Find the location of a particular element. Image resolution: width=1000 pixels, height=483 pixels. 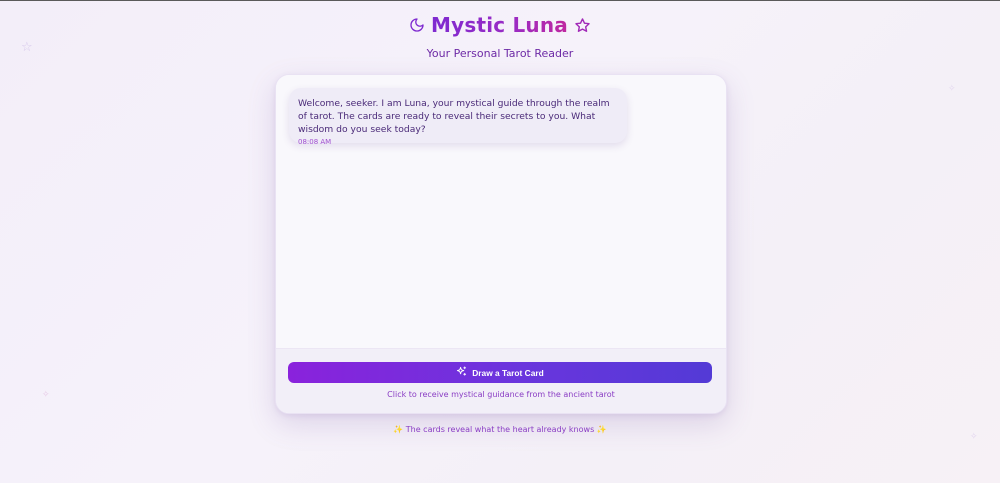

title-row: Mystic Luna is located at coordinates (500, 25).